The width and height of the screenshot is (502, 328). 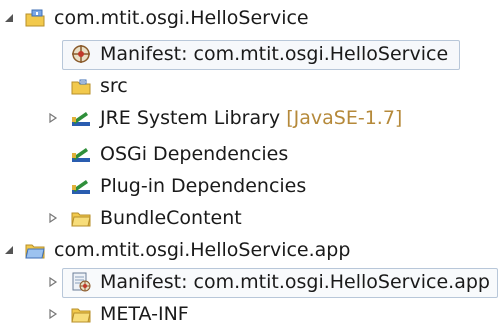 I want to click on tree-item-label: BundleContent, so click(x=171, y=218).